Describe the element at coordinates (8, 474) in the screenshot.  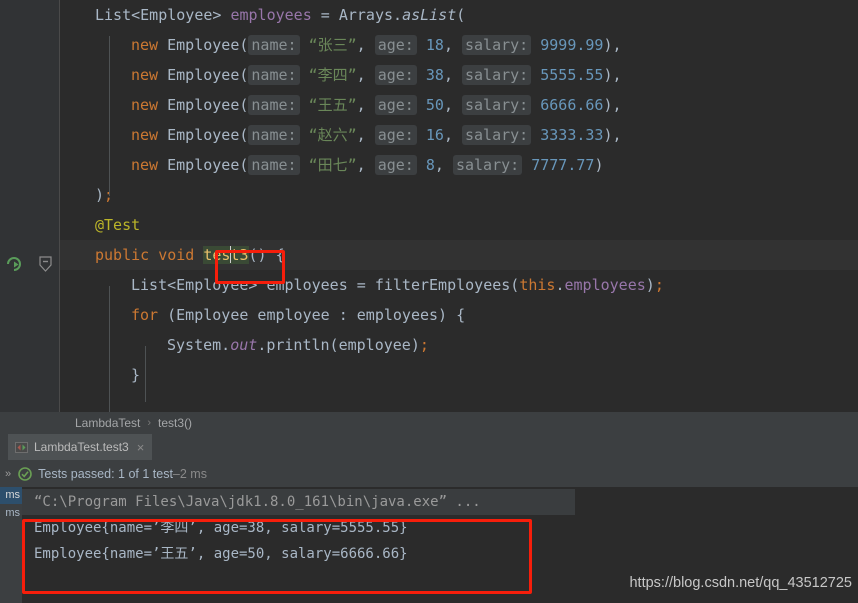
I see `expand-chevron-icon: »` at that location.